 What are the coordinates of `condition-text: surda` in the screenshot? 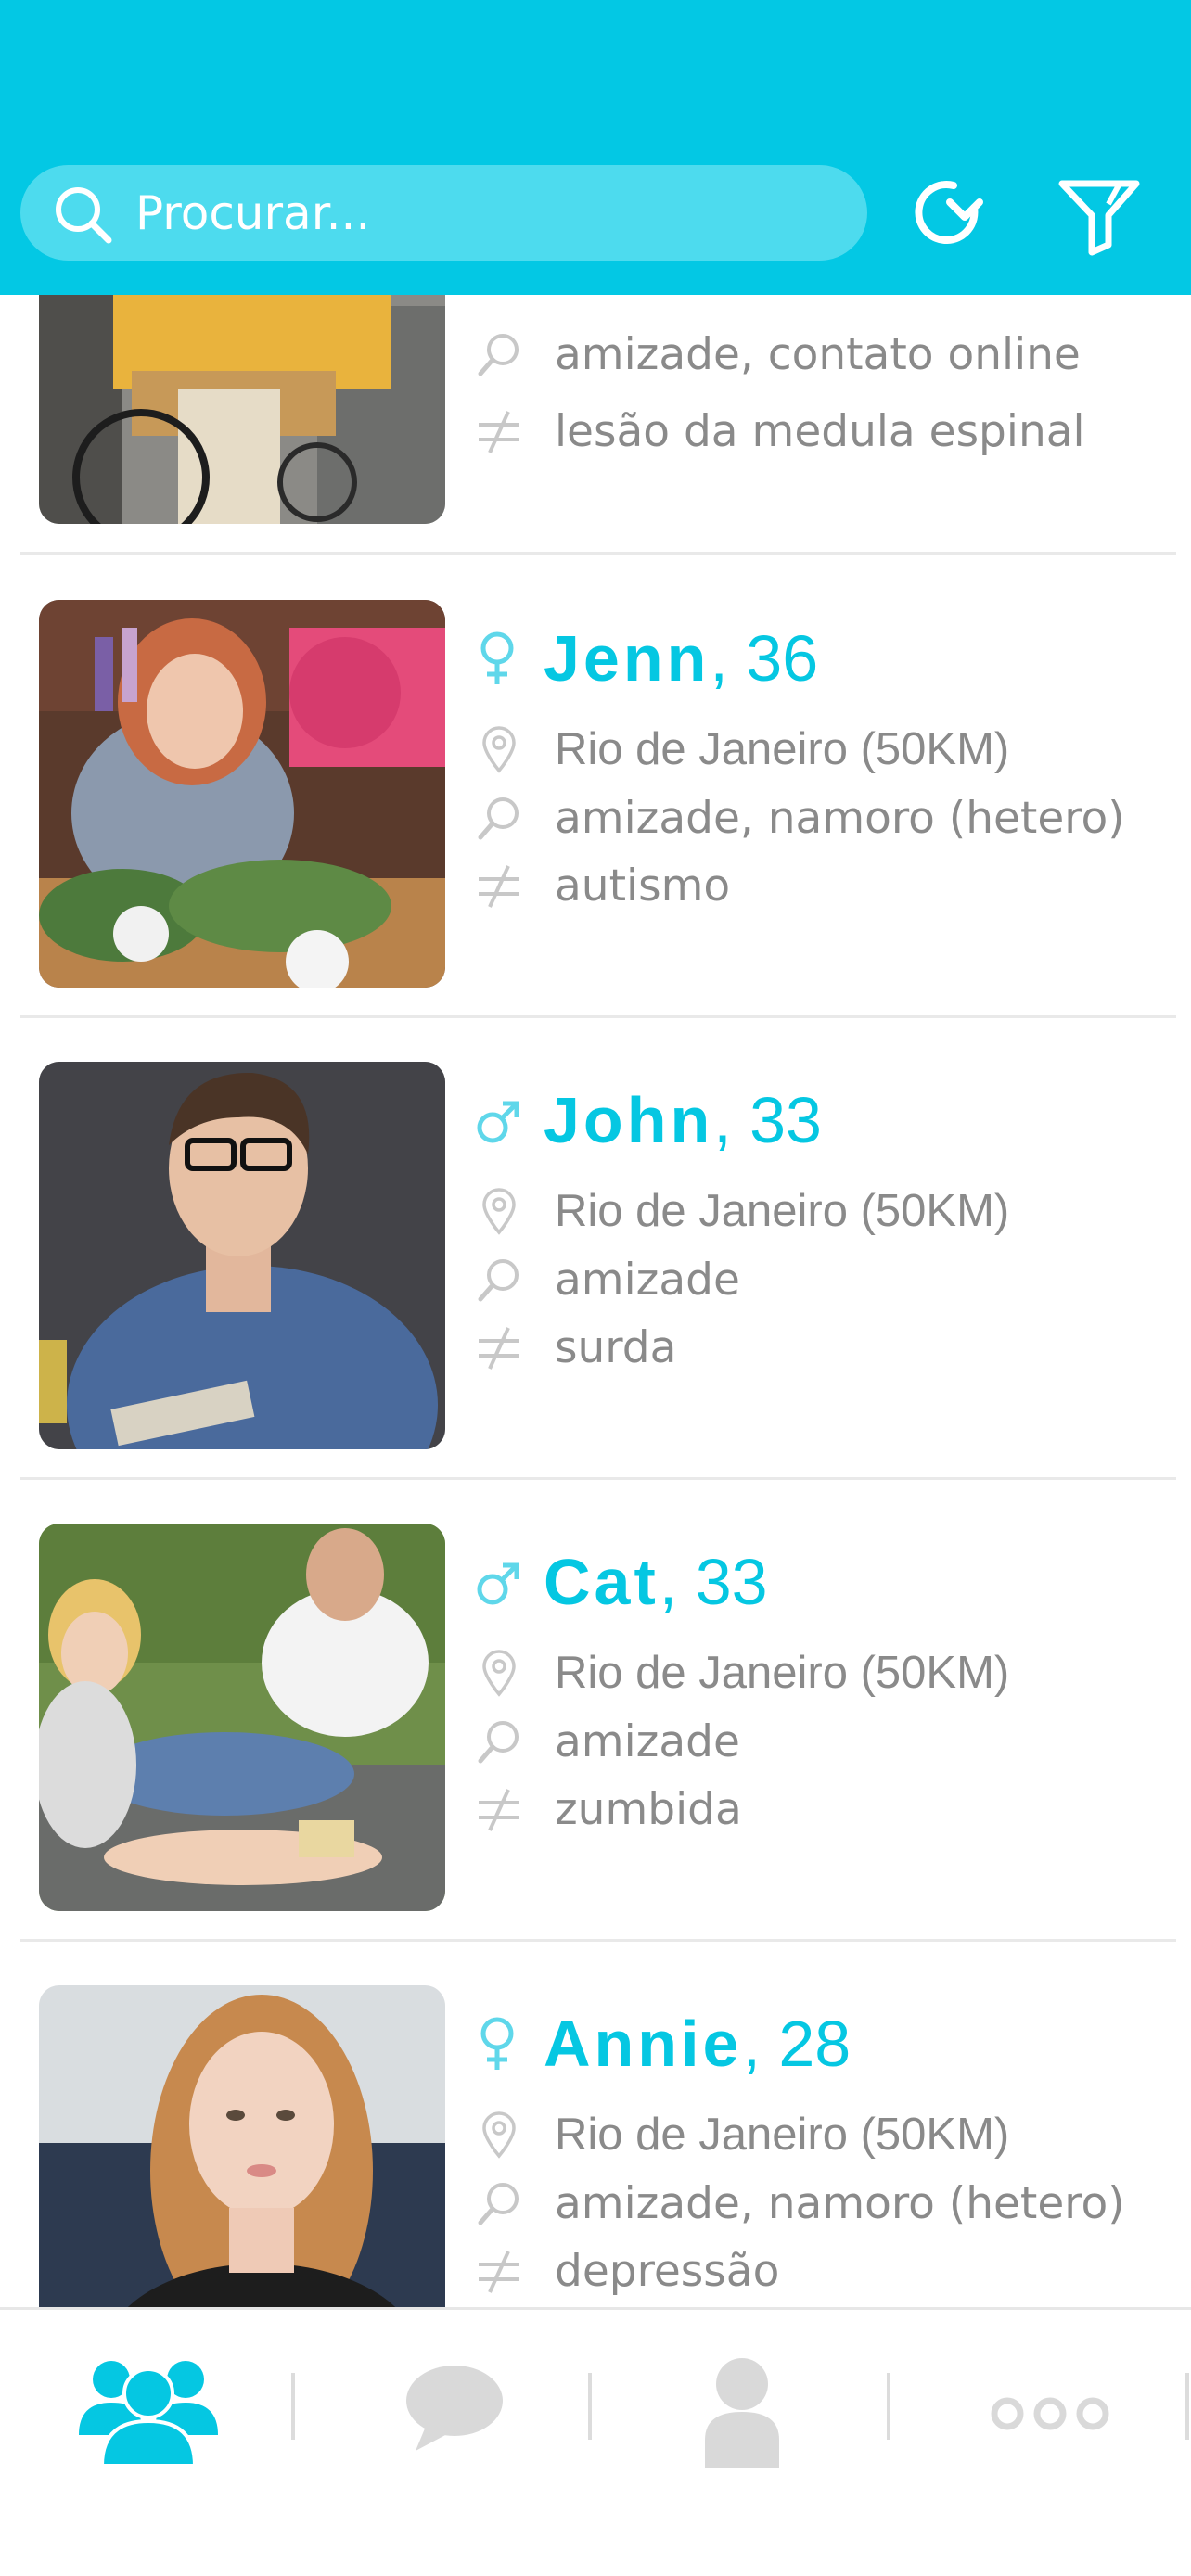 It's located at (616, 1347).